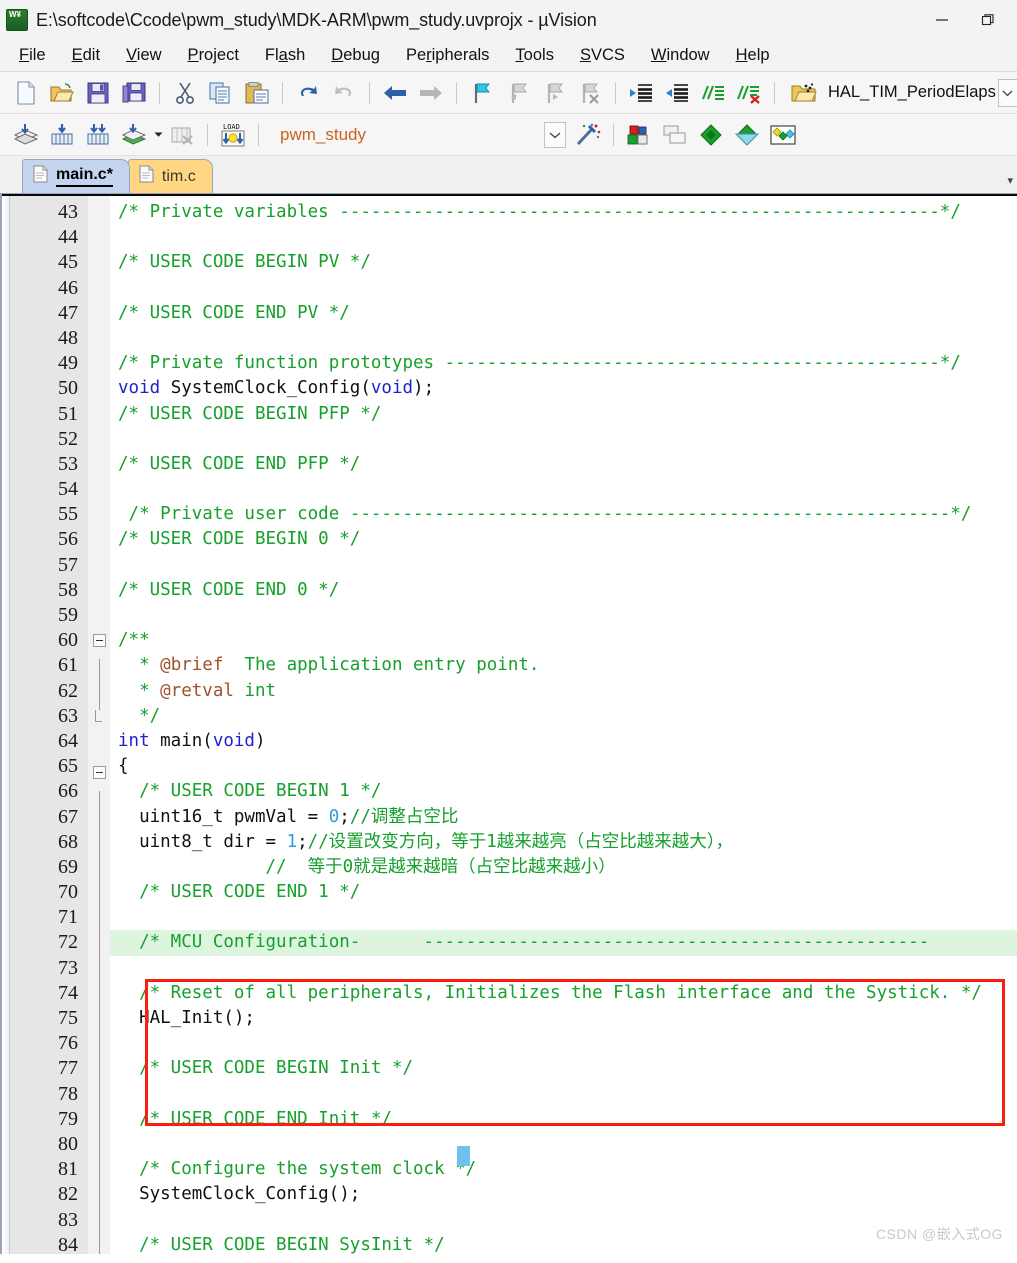 This screenshot has width=1017, height=1263. I want to click on configuration-wizard-icon, so click(711, 135).